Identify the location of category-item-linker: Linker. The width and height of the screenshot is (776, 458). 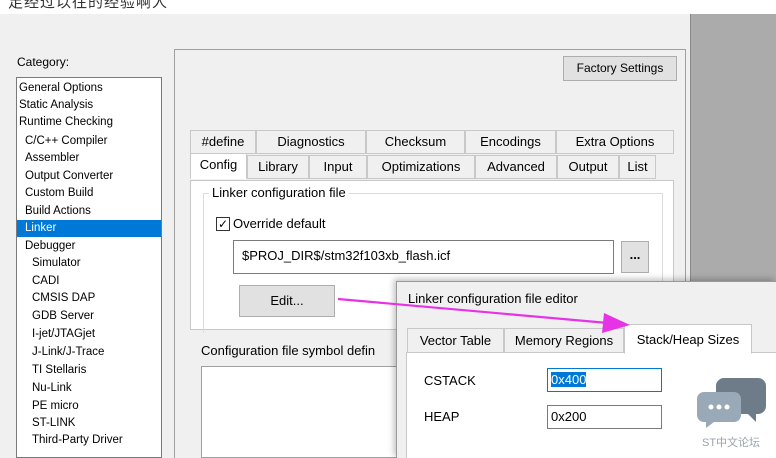
(89, 228).